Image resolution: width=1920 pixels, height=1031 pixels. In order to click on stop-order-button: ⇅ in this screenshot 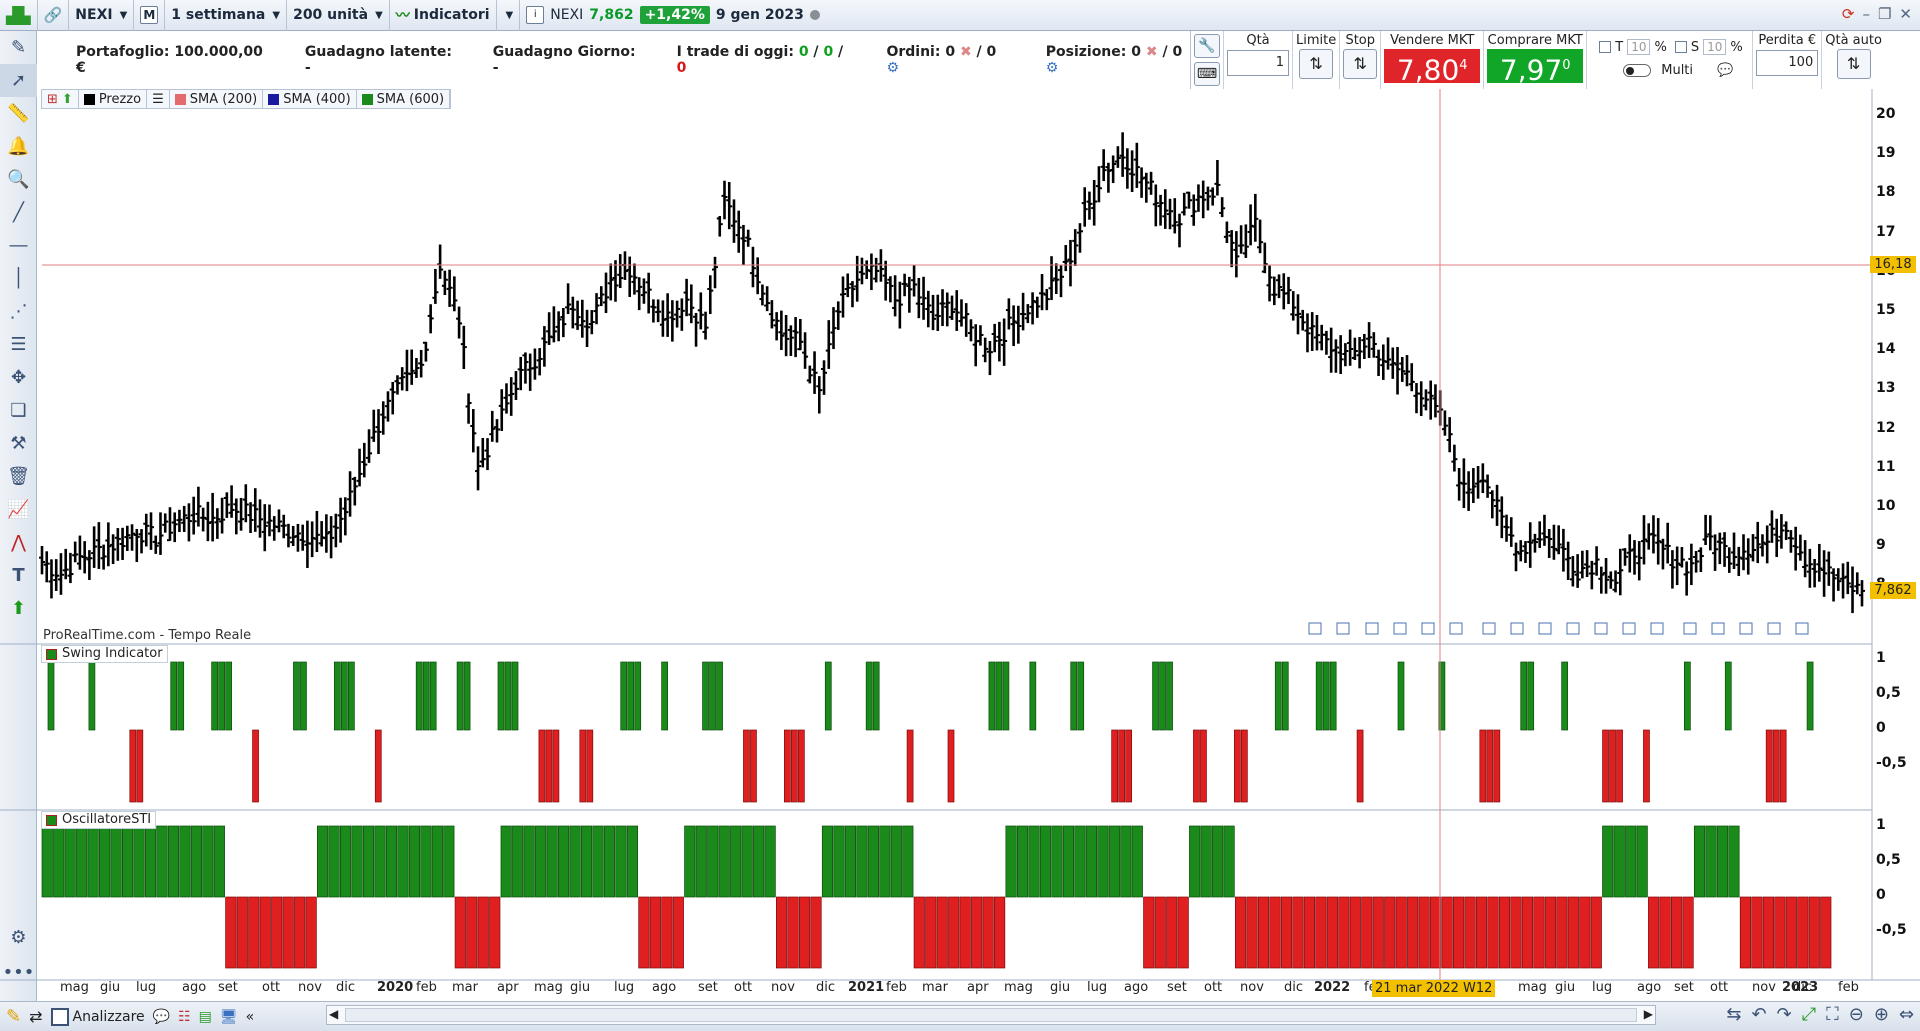, I will do `click(1360, 64)`.